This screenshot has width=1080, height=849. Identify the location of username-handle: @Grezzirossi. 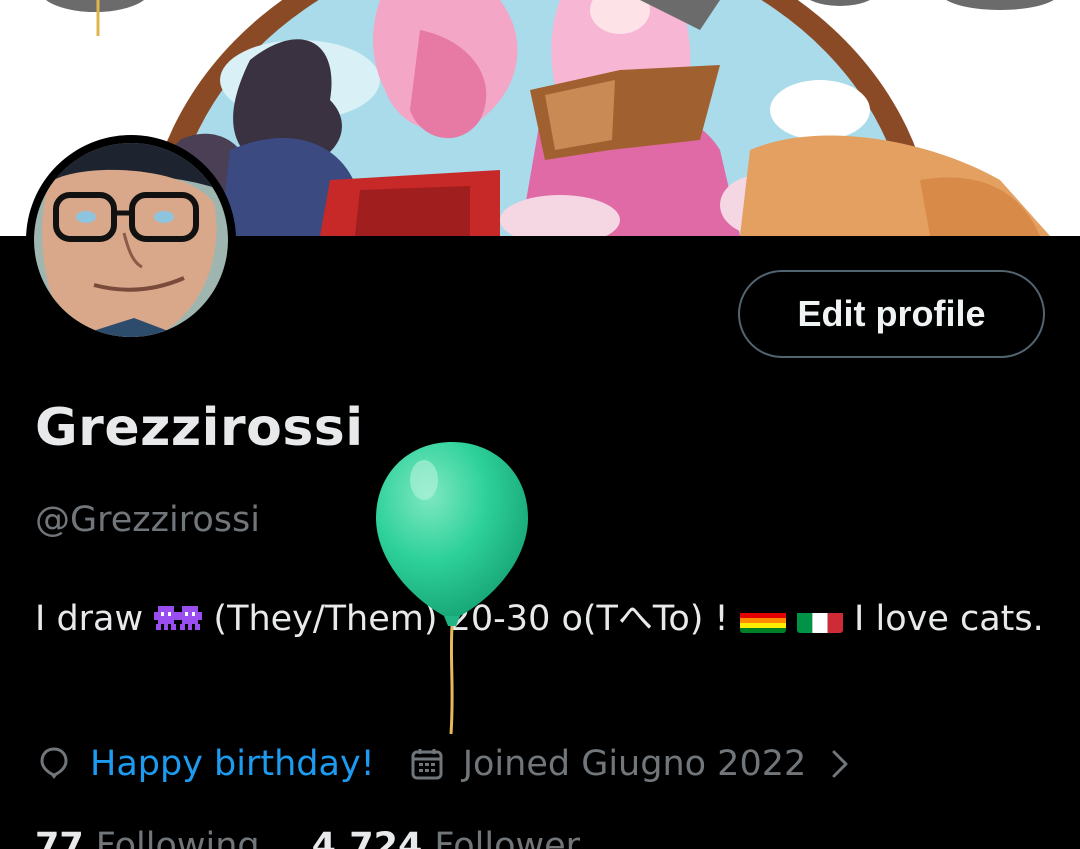
(147, 520).